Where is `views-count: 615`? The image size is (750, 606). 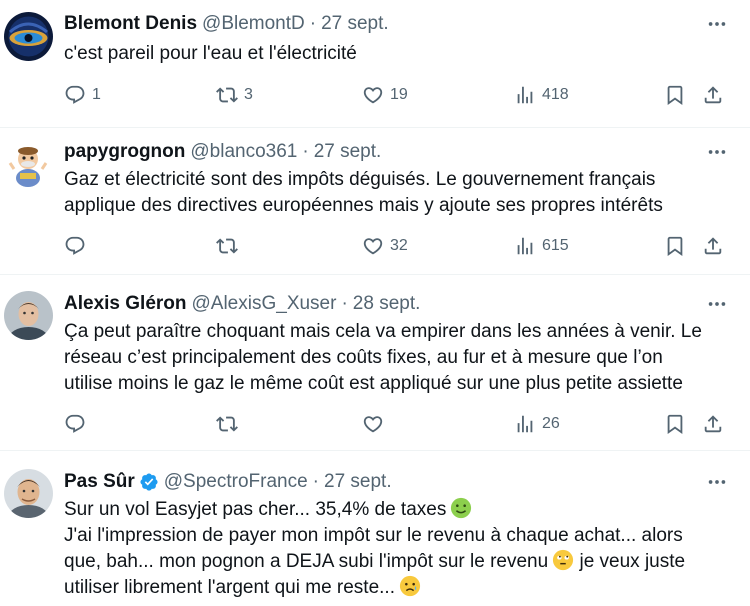 views-count: 615 is located at coordinates (555, 245).